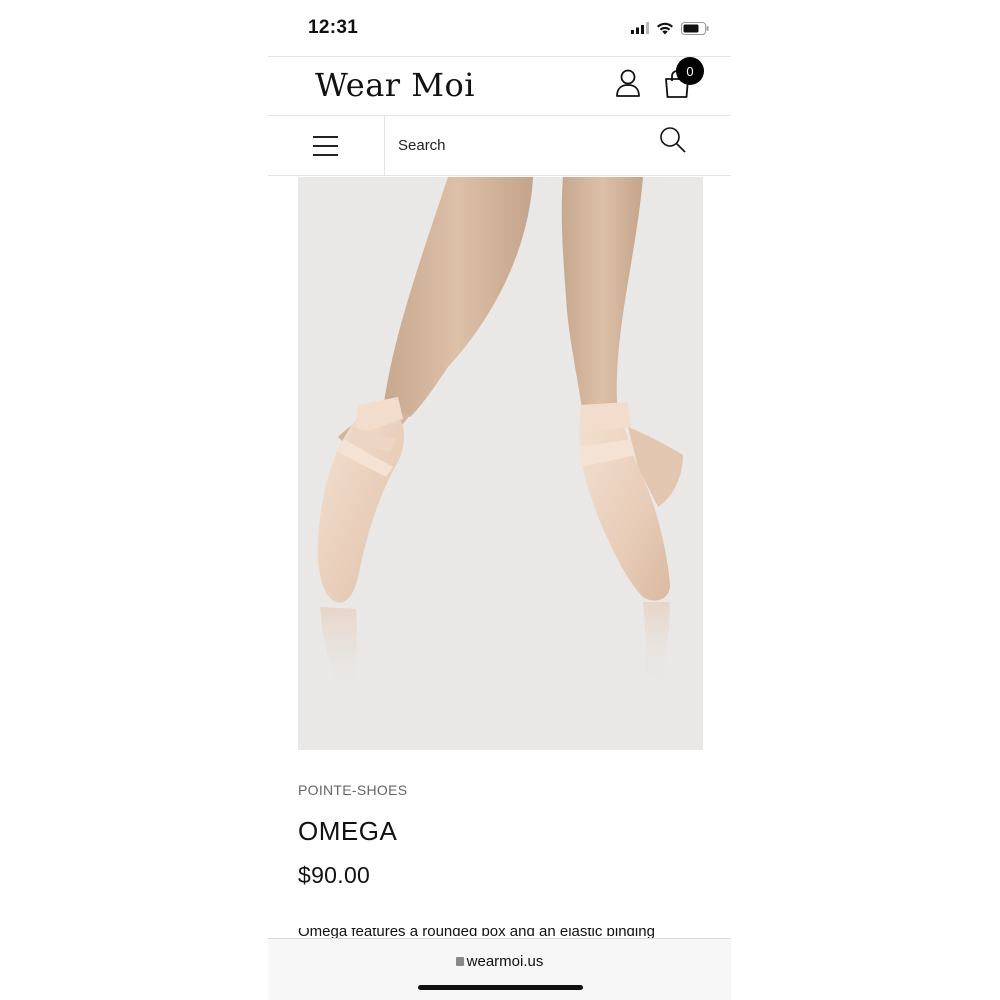 The width and height of the screenshot is (1000, 1000). I want to click on search-bar, so click(499, 146).